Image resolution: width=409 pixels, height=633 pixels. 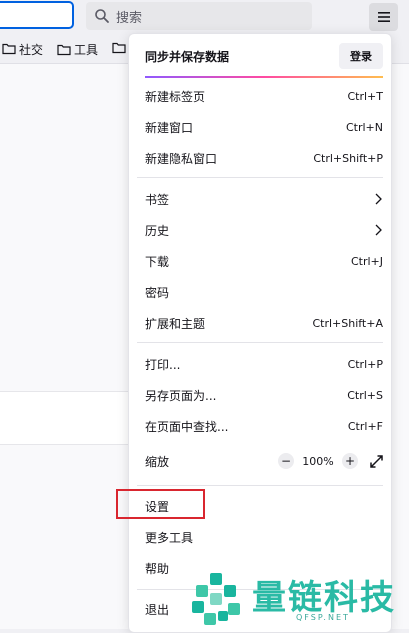 What do you see at coordinates (260, 395) in the screenshot?
I see `menu-item-save-page: 另存页面为... Ctrl+S` at bounding box center [260, 395].